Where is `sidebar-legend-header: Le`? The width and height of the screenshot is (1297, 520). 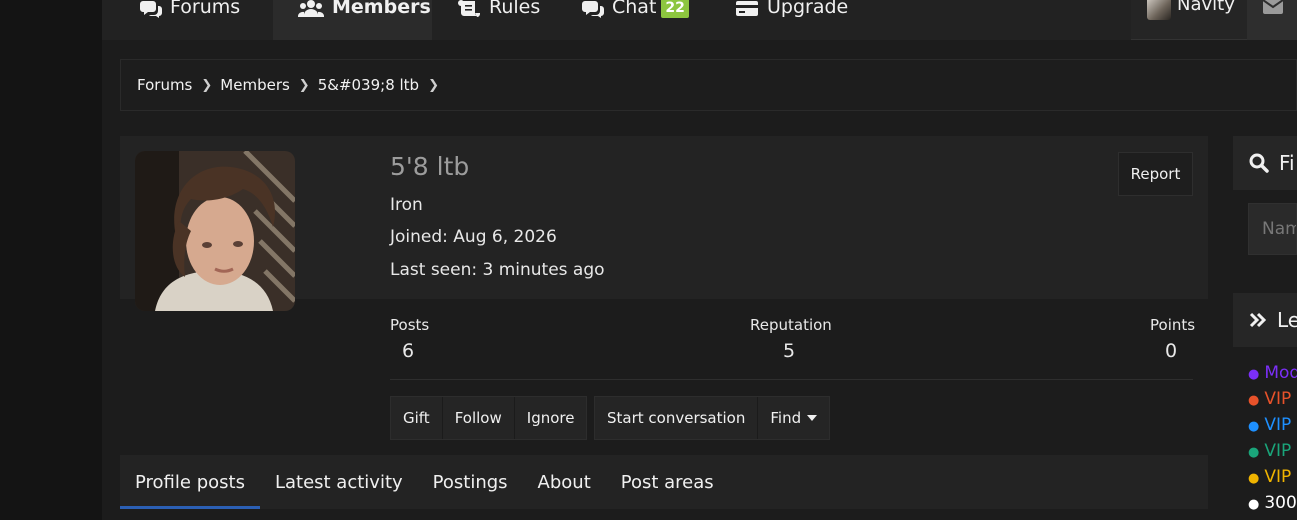
sidebar-legend-header: Le is located at coordinates (1265, 320).